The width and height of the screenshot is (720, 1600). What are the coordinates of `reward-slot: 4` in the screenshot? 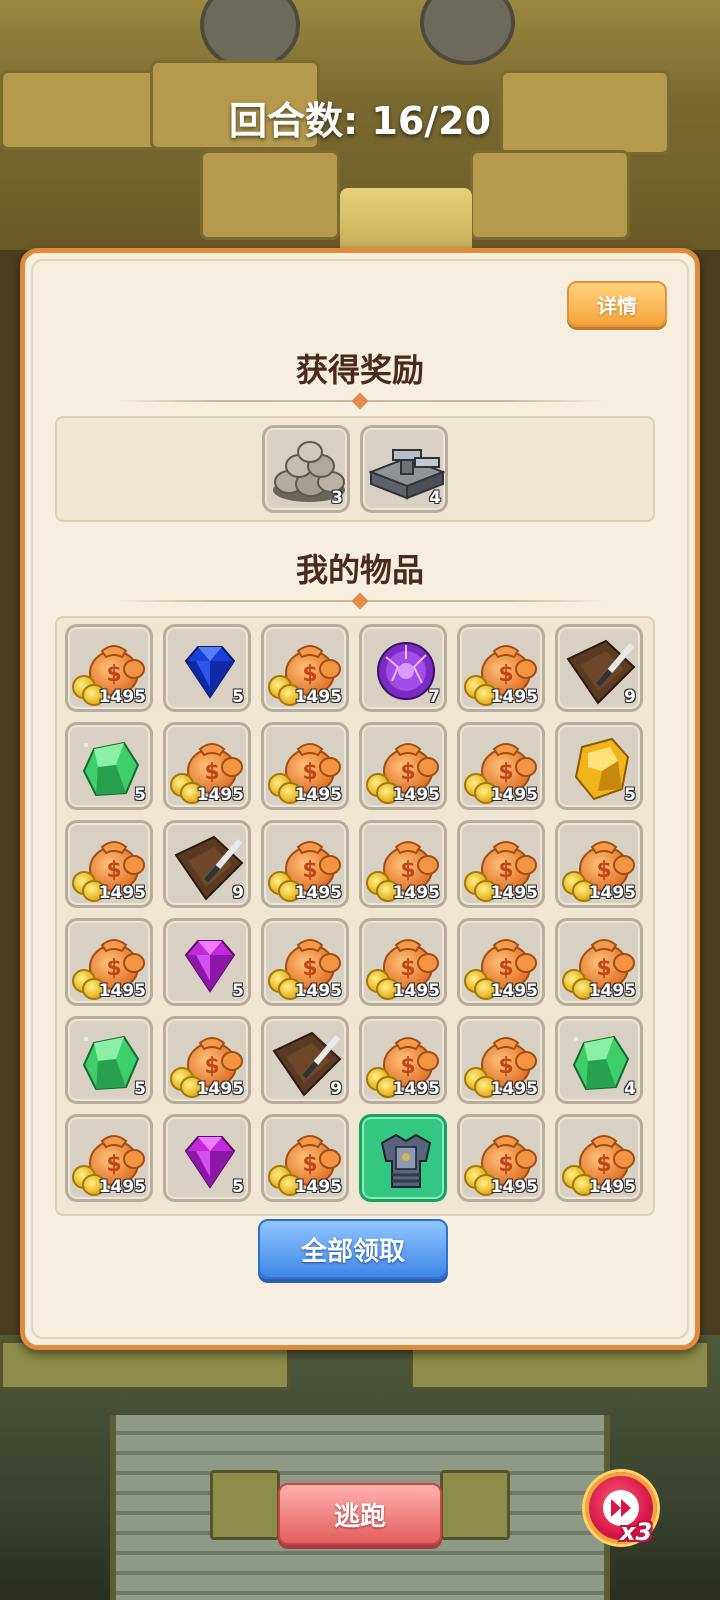 It's located at (404, 469).